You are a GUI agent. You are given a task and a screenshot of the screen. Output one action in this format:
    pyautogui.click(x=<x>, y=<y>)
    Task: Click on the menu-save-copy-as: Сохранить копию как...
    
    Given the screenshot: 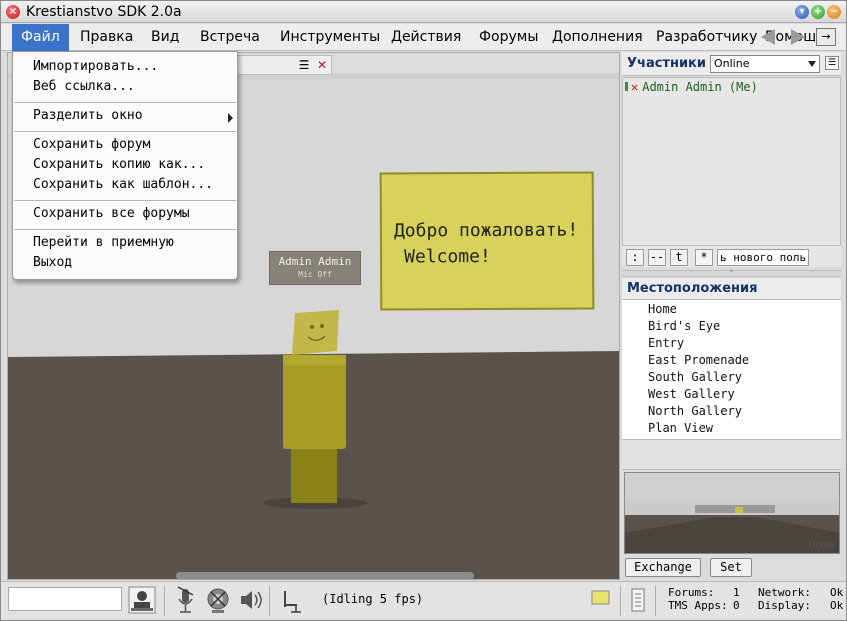 What is the action you would take?
    pyautogui.click(x=119, y=164)
    